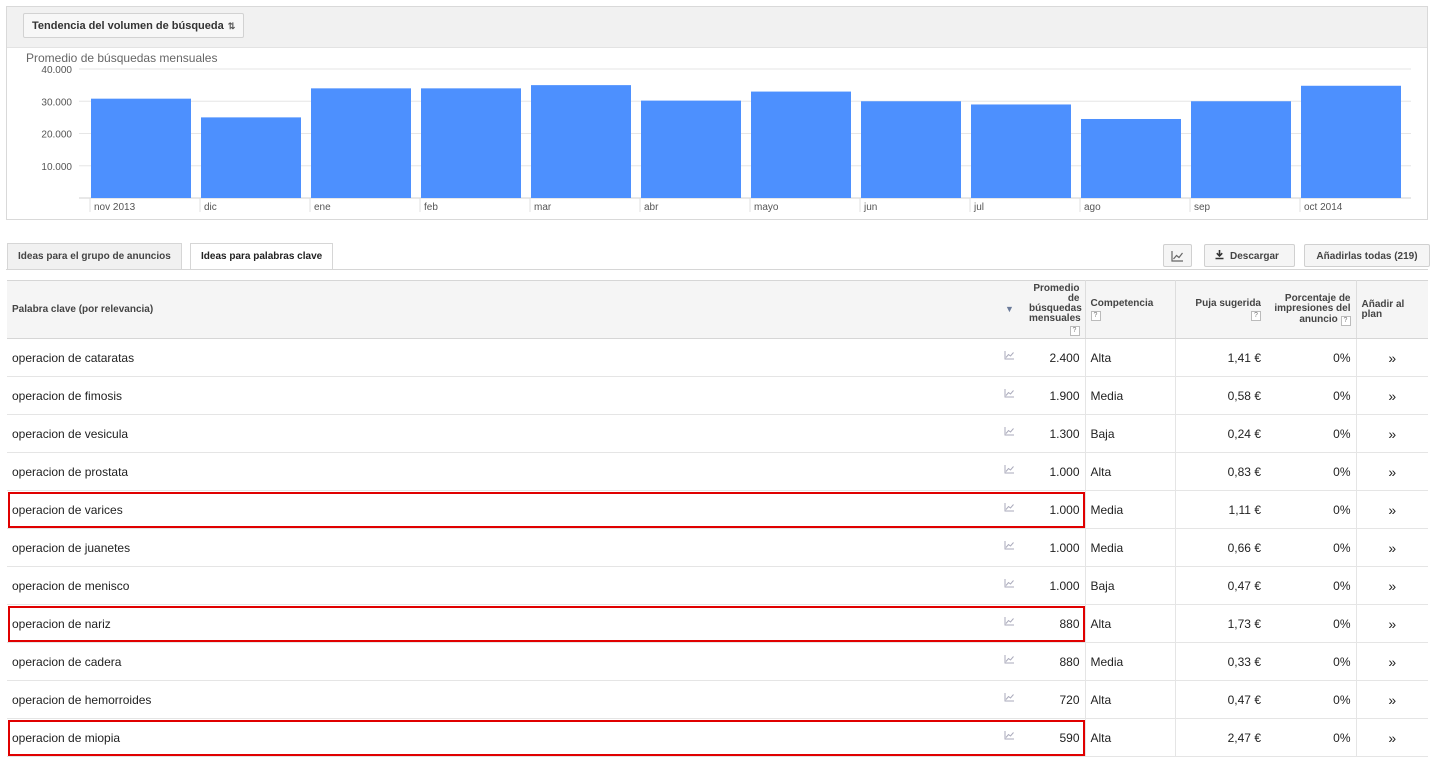 This screenshot has height=759, width=1432. Describe the element at coordinates (94, 256) in the screenshot. I see `tab-ad-group-ideas: Ideas para el grupo de anuncios` at that location.